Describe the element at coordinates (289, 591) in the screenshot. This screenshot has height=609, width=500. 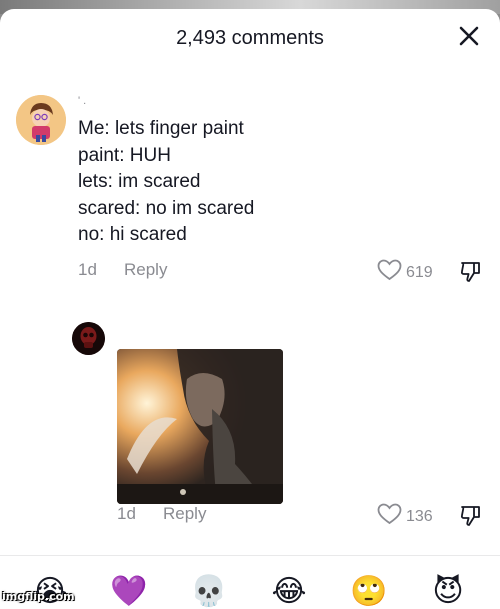
I see `emoji-joy: 😂` at that location.